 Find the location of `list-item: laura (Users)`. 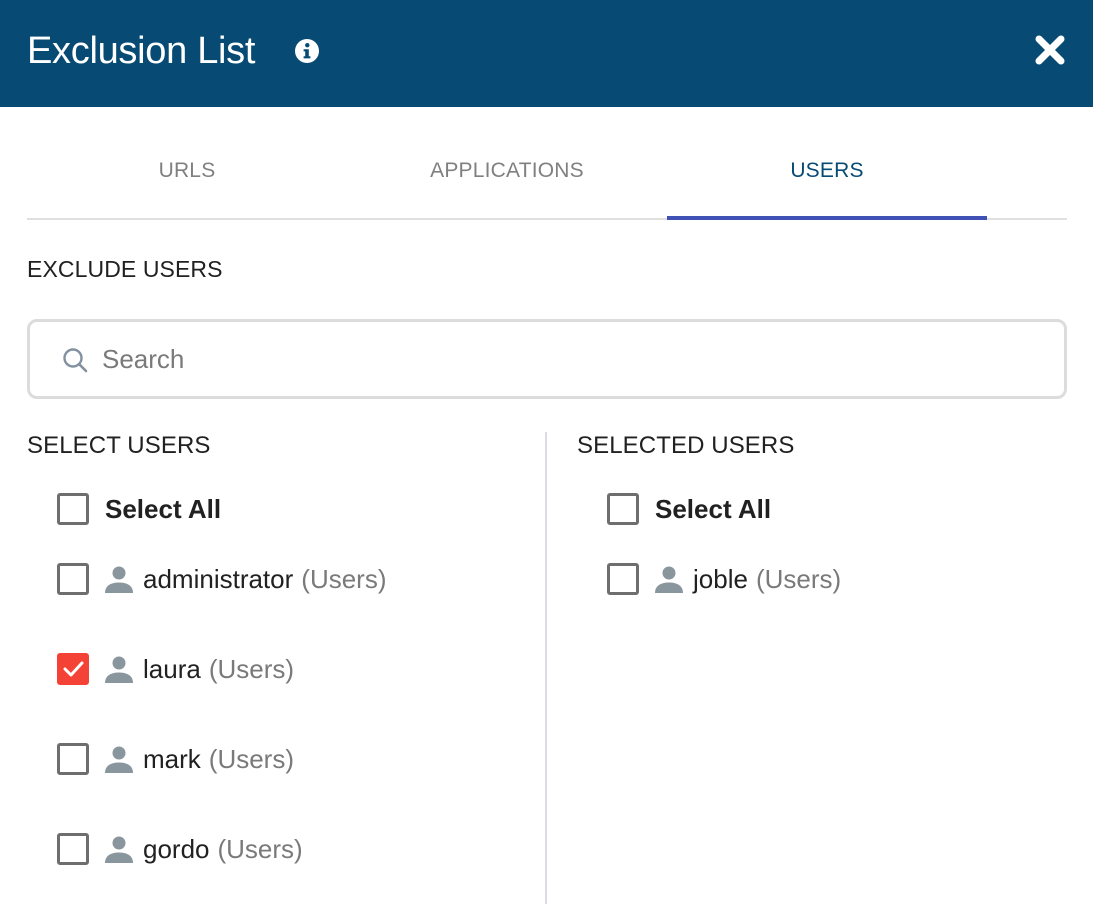

list-item: laura (Users) is located at coordinates (175, 669).